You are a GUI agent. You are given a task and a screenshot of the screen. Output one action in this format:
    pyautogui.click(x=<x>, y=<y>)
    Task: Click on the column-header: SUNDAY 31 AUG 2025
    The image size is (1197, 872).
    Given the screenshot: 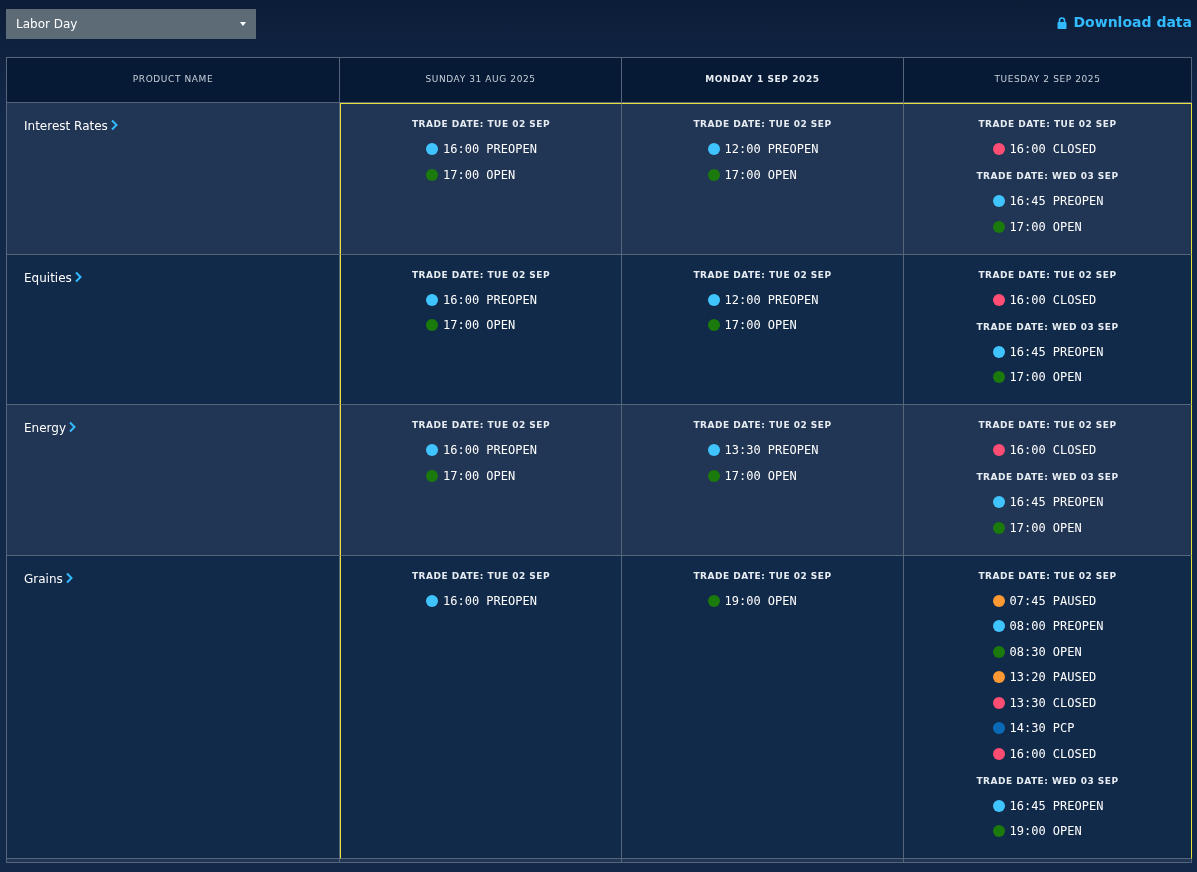 What is the action you would take?
    pyautogui.click(x=480, y=80)
    